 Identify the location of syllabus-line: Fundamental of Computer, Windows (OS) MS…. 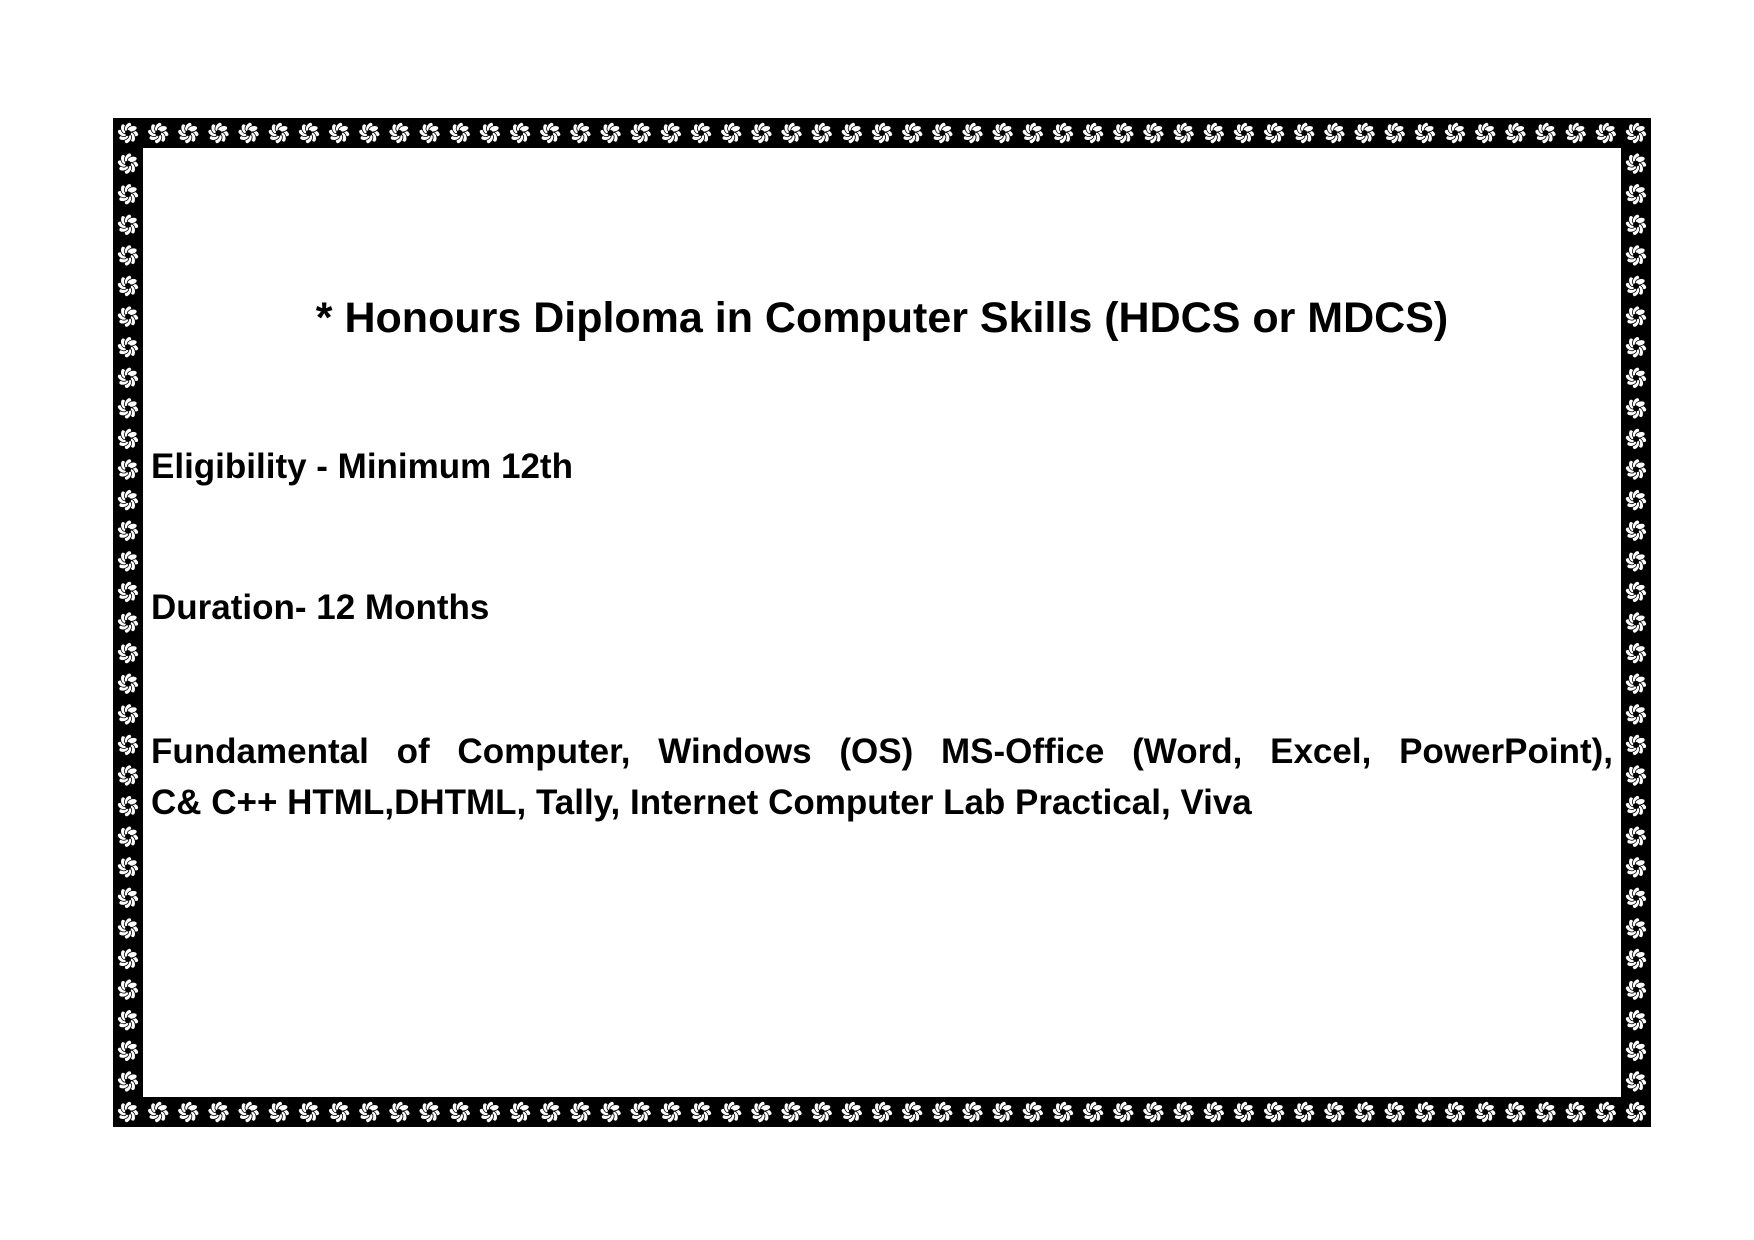
(882, 751).